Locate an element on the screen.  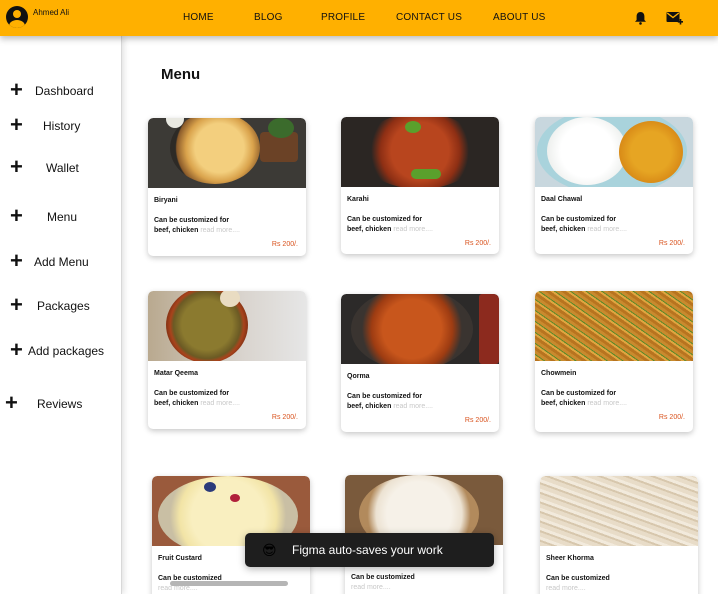
sidebar-item-wallet: + Wallet is located at coordinates (61, 166).